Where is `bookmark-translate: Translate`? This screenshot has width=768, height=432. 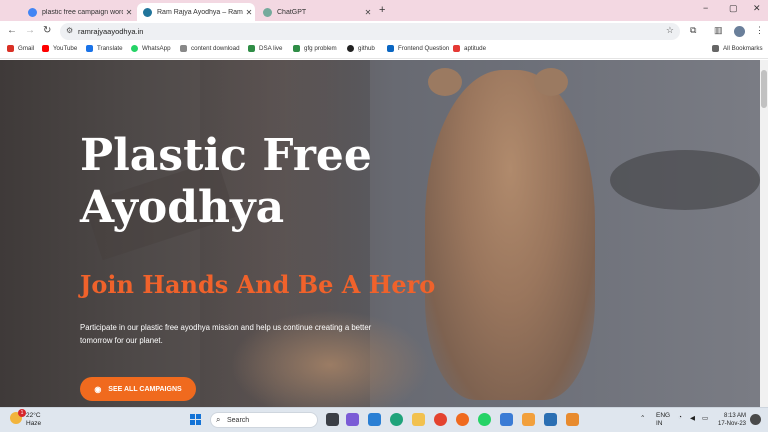
bookmark-translate: Translate is located at coordinates (104, 48).